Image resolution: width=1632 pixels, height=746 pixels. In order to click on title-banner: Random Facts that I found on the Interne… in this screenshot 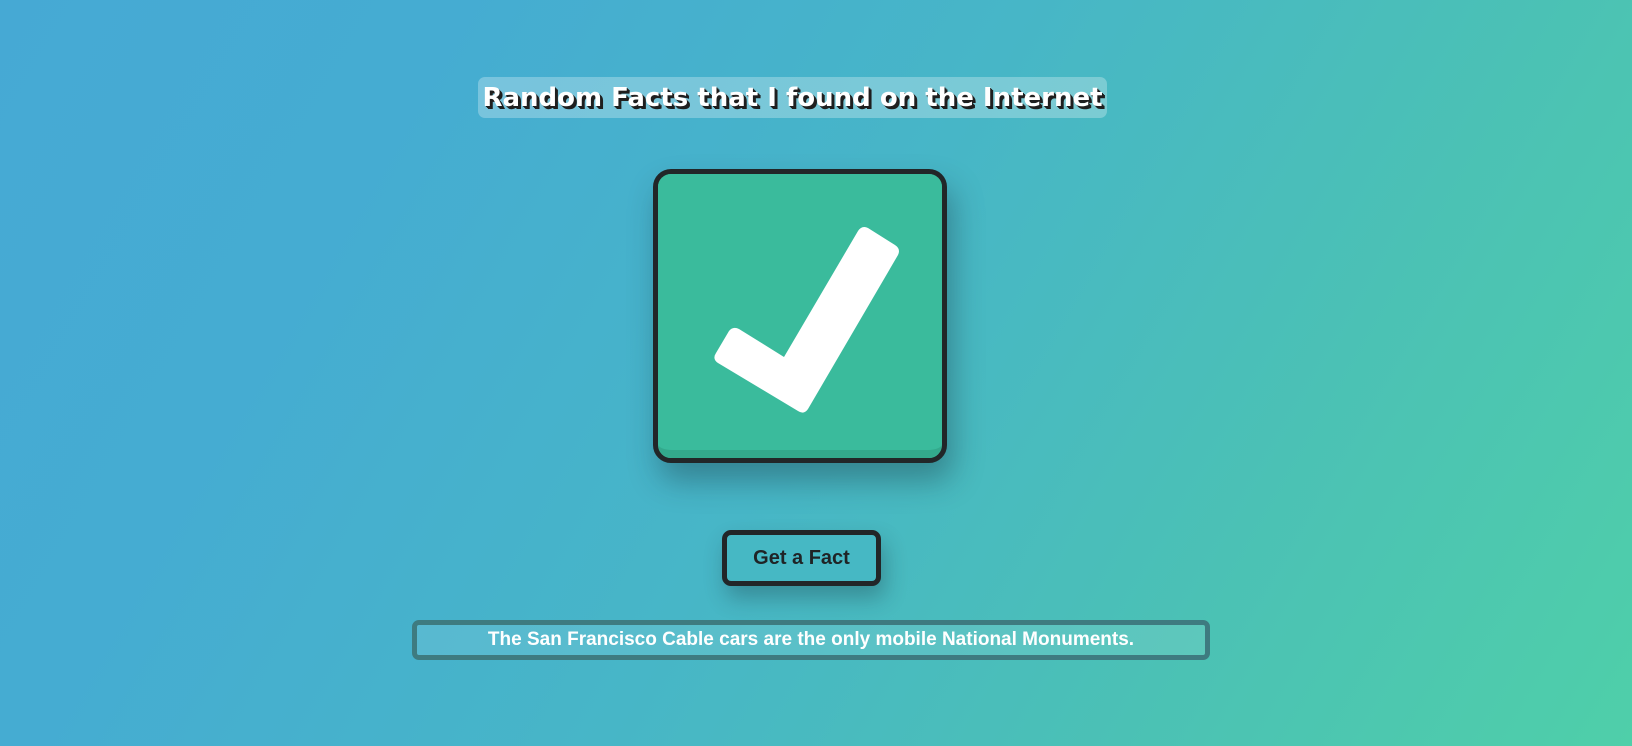, I will do `click(792, 97)`.